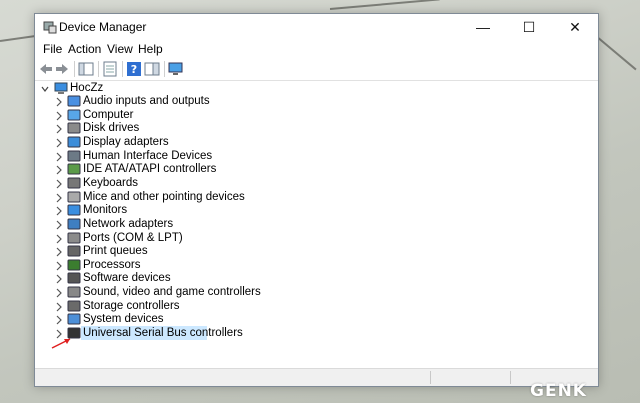 This screenshot has height=403, width=640. What do you see at coordinates (74, 156) in the screenshot?
I see `hid-icon` at bounding box center [74, 156].